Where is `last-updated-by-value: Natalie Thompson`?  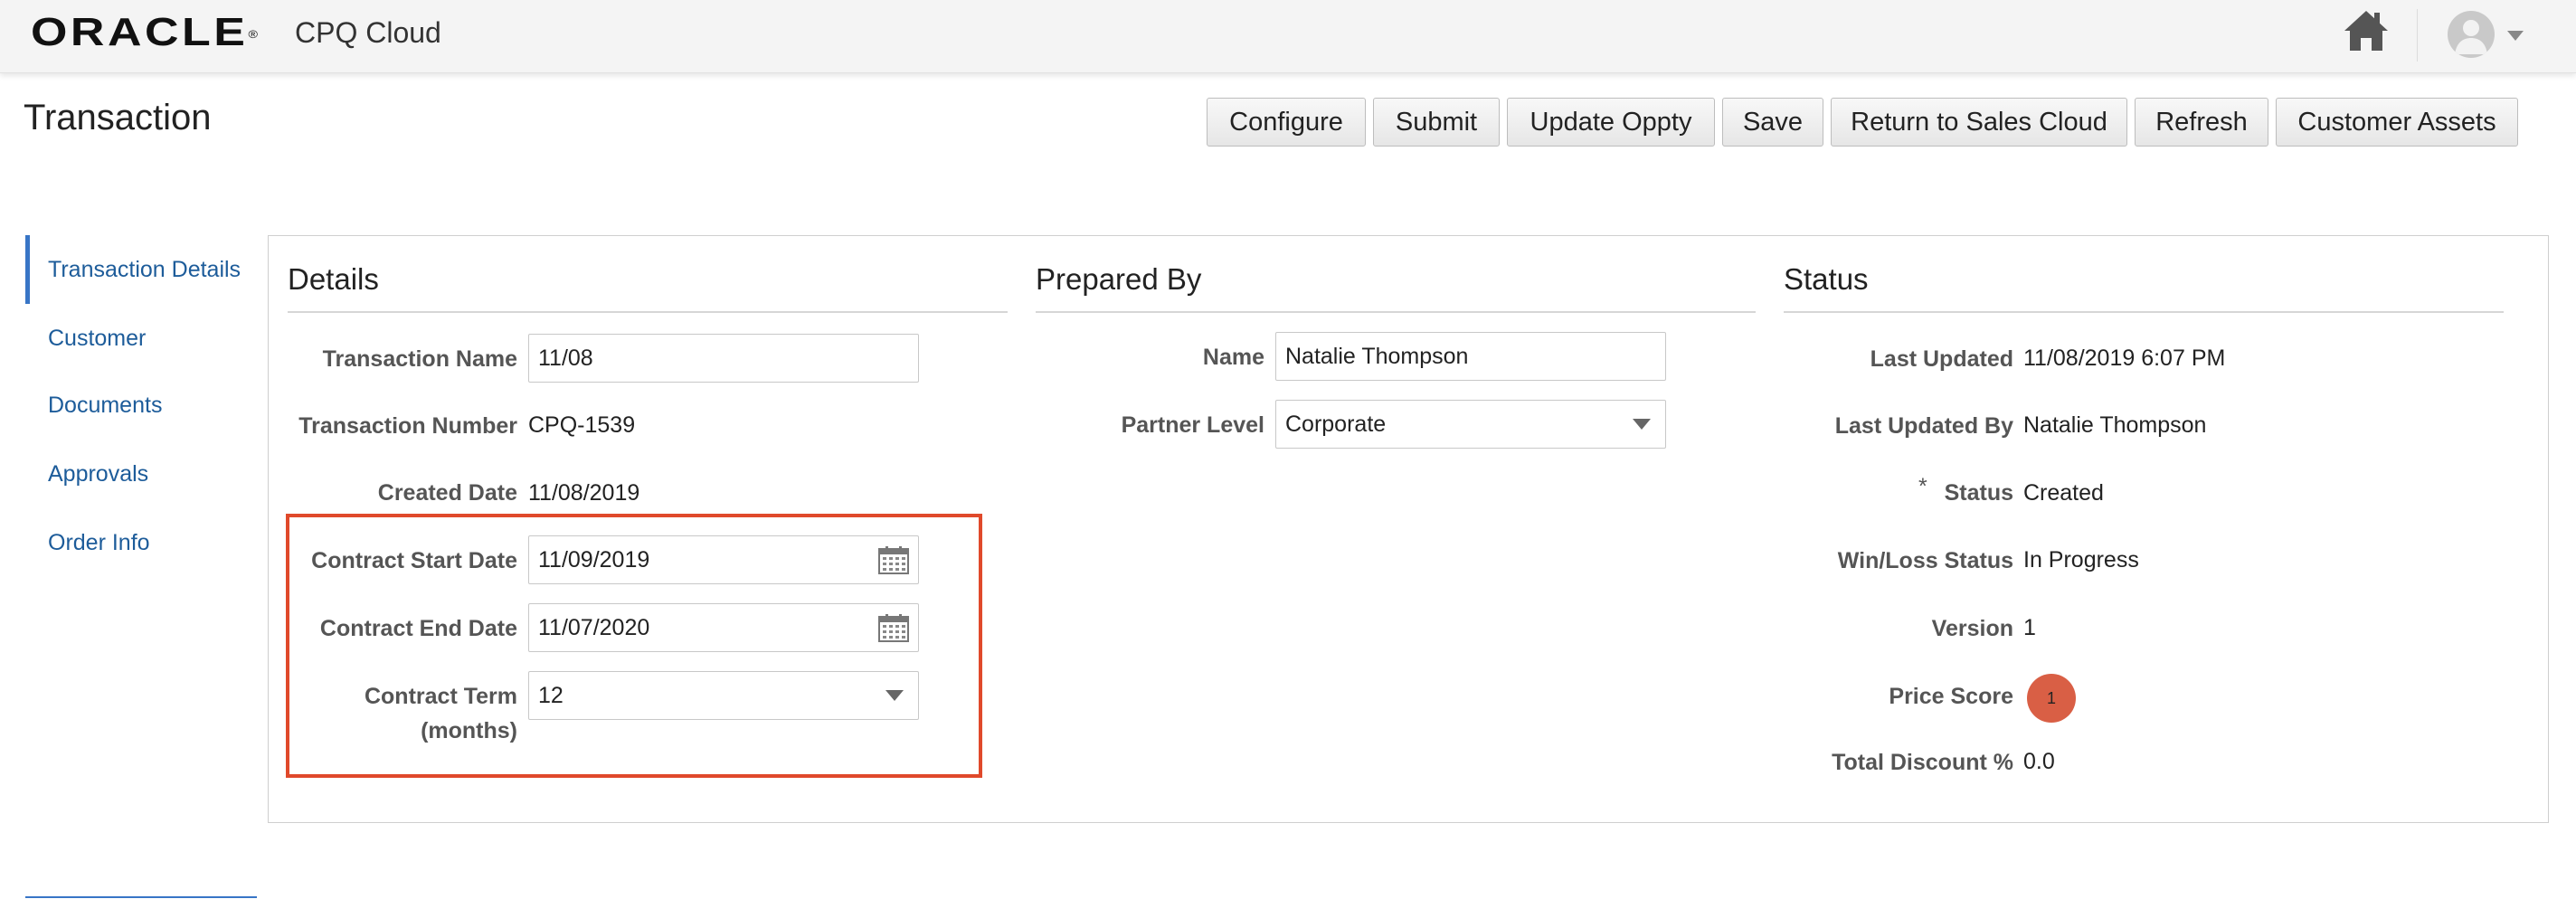
last-updated-by-value: Natalie Thompson is located at coordinates (2115, 425).